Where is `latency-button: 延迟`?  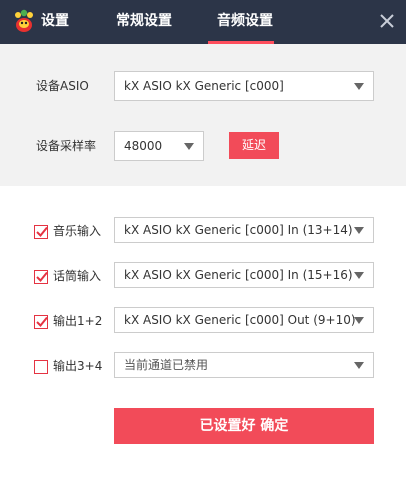
latency-button: 延迟 is located at coordinates (254, 145).